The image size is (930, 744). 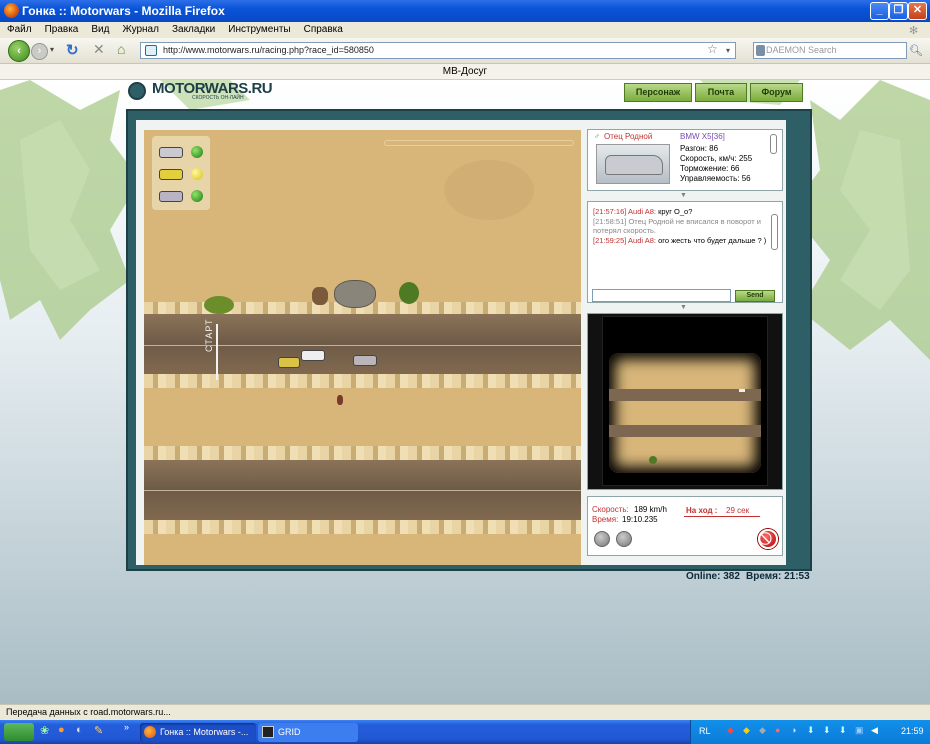 What do you see at coordinates (762, 730) in the screenshot?
I see `tray-icon-3: ◆` at bounding box center [762, 730].